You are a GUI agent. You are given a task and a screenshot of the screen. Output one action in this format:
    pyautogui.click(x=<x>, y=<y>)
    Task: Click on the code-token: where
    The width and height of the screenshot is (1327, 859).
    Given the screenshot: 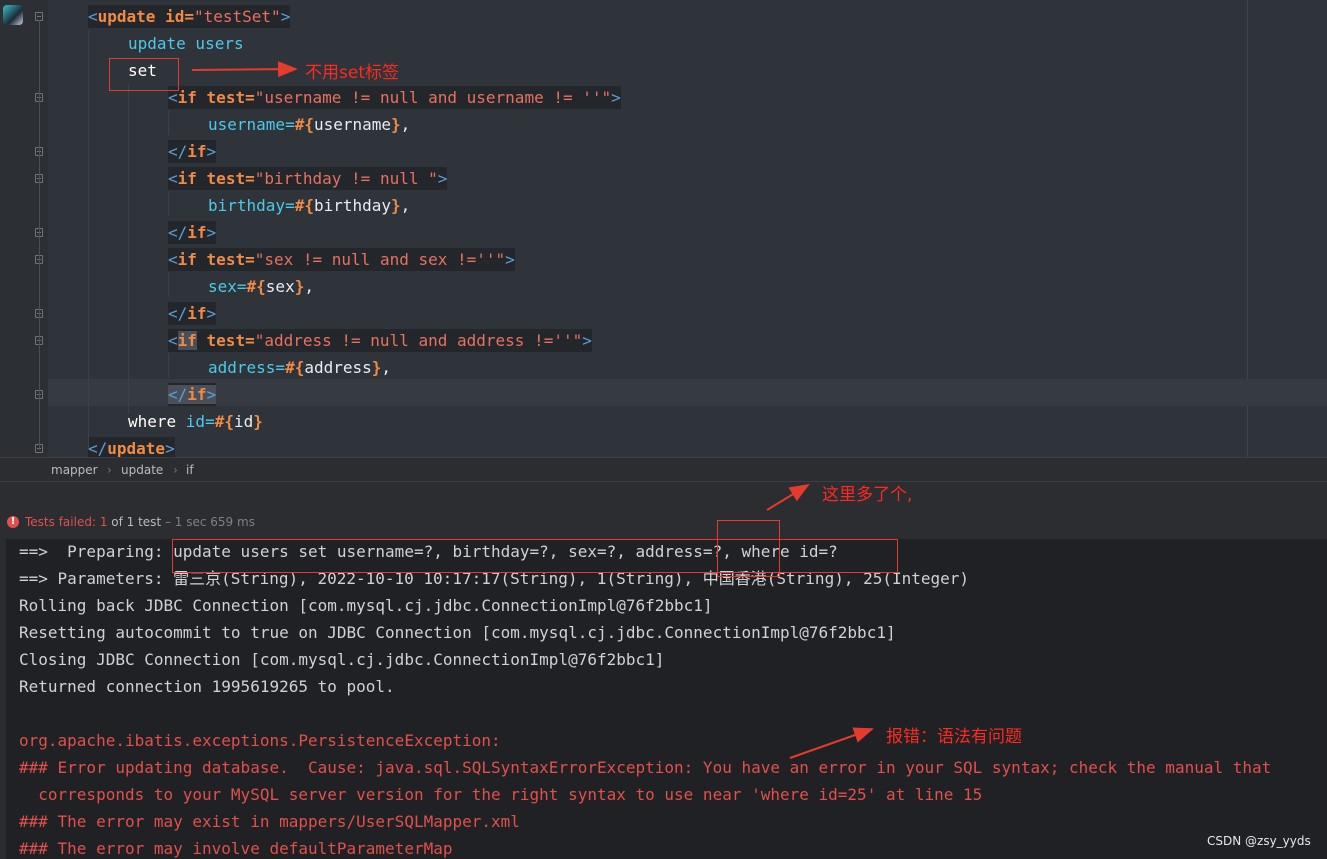 What is the action you would take?
    pyautogui.click(x=157, y=421)
    